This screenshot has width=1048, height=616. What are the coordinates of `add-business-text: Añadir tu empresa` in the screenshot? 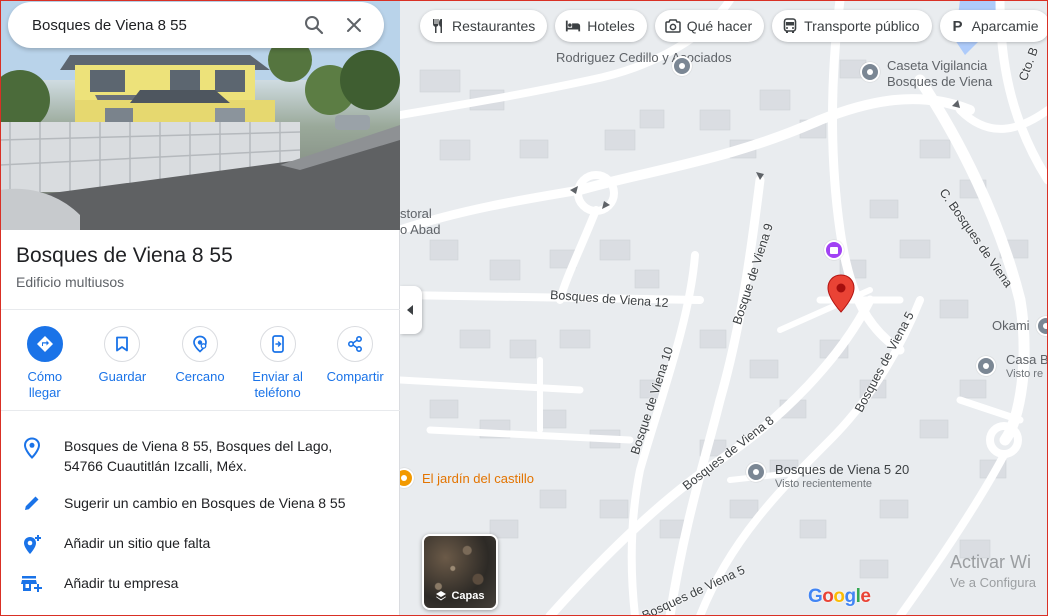 It's located at (121, 583).